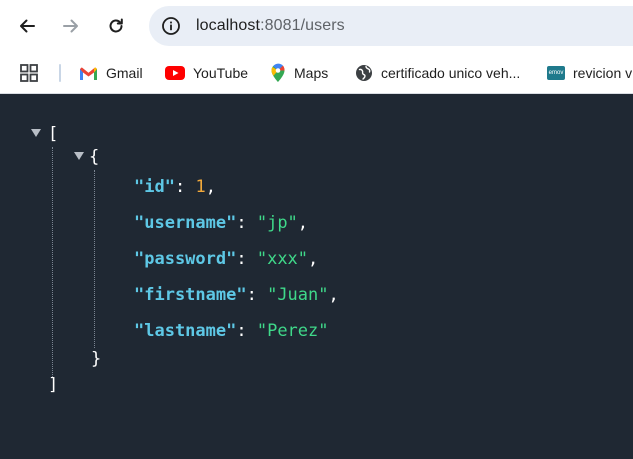  What do you see at coordinates (154, 187) in the screenshot?
I see `json-key: "id"` at bounding box center [154, 187].